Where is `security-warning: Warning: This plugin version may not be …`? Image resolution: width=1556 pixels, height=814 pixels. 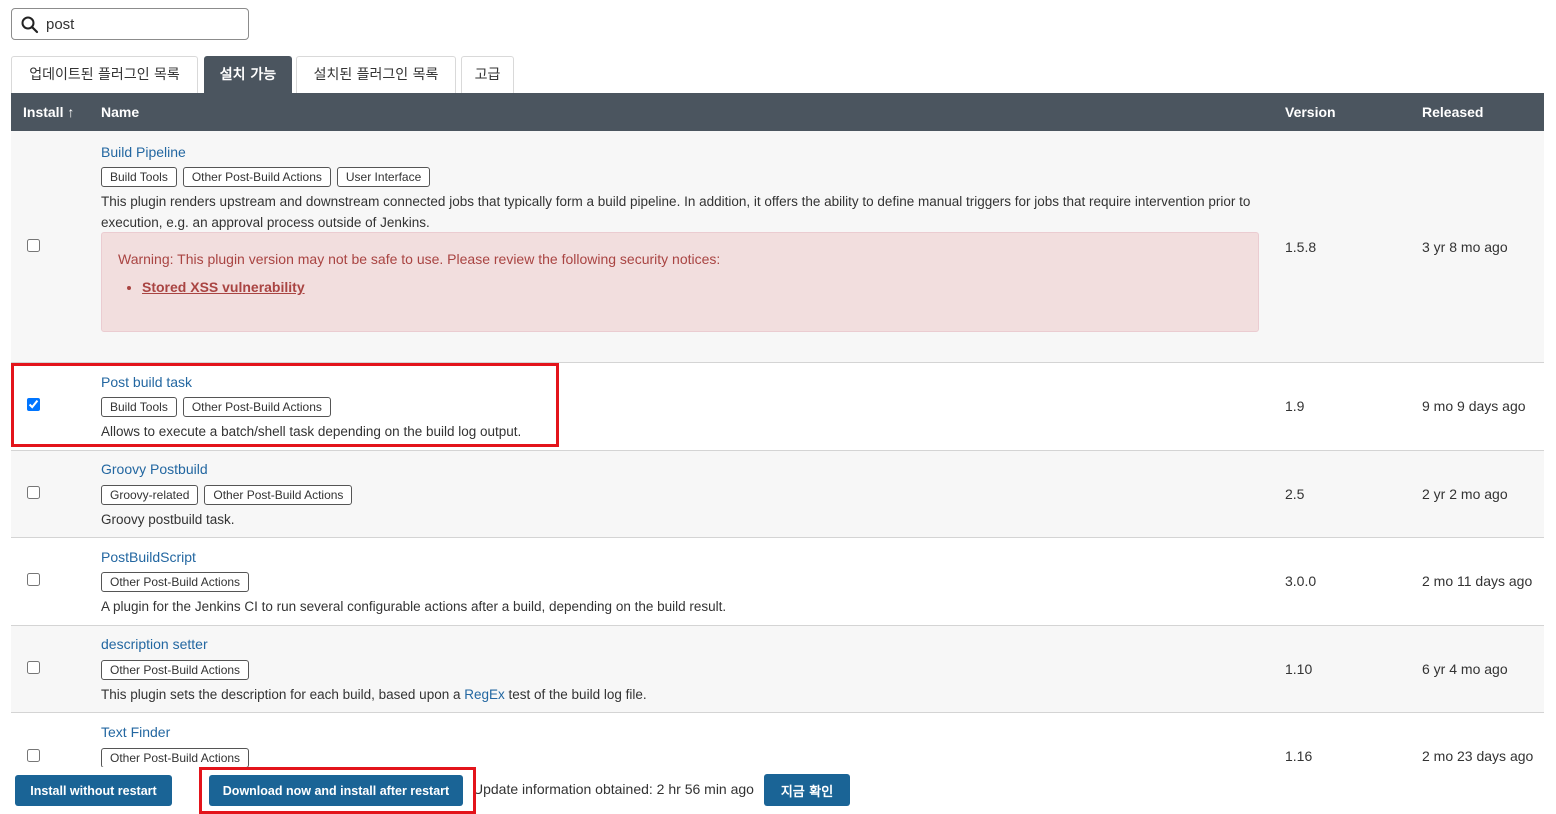 security-warning: Warning: This plugin version may not be … is located at coordinates (680, 282).